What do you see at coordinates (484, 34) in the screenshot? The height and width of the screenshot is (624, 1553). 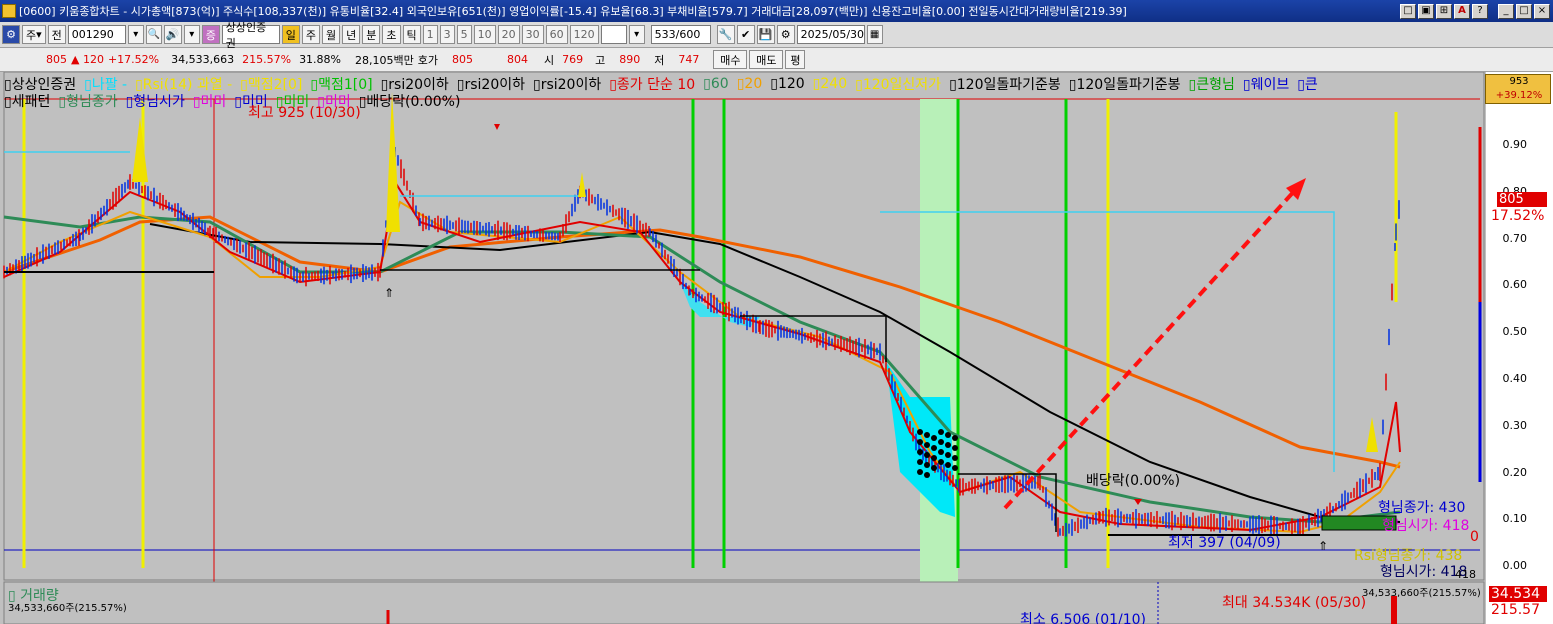 I see `interval-10-button: 10` at bounding box center [484, 34].